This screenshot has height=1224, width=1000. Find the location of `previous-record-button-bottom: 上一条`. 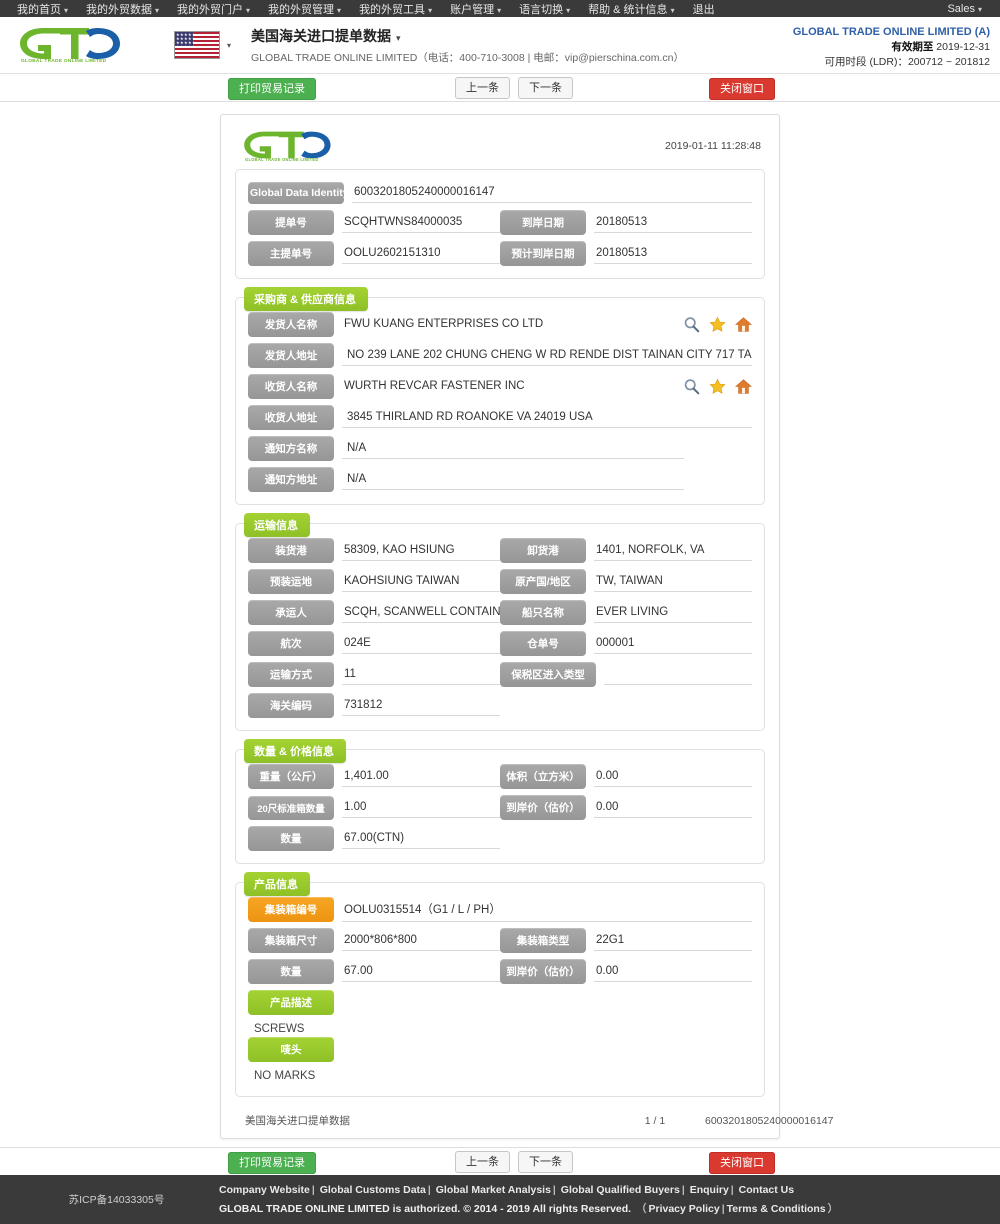

previous-record-button-bottom: 上一条 is located at coordinates (482, 1161).